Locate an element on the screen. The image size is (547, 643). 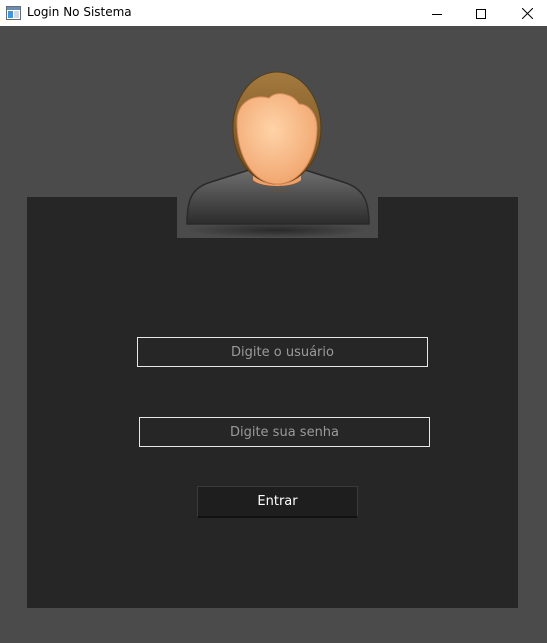
close-button is located at coordinates (525, 13).